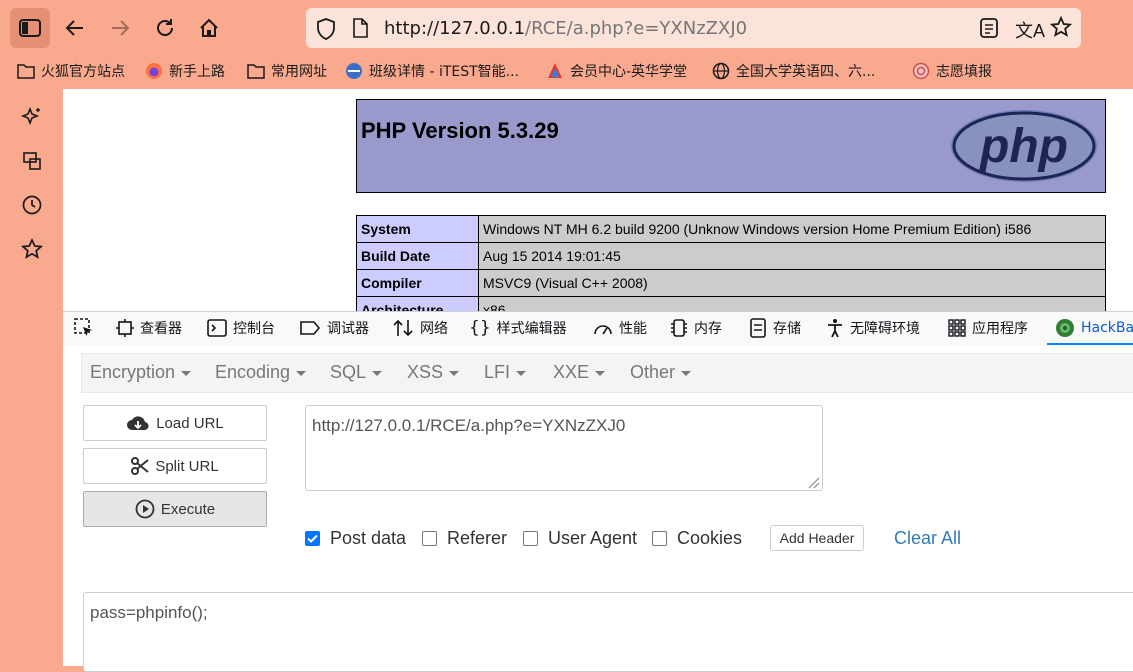  What do you see at coordinates (696, 328) in the screenshot?
I see `tab-memory: 内存` at bounding box center [696, 328].